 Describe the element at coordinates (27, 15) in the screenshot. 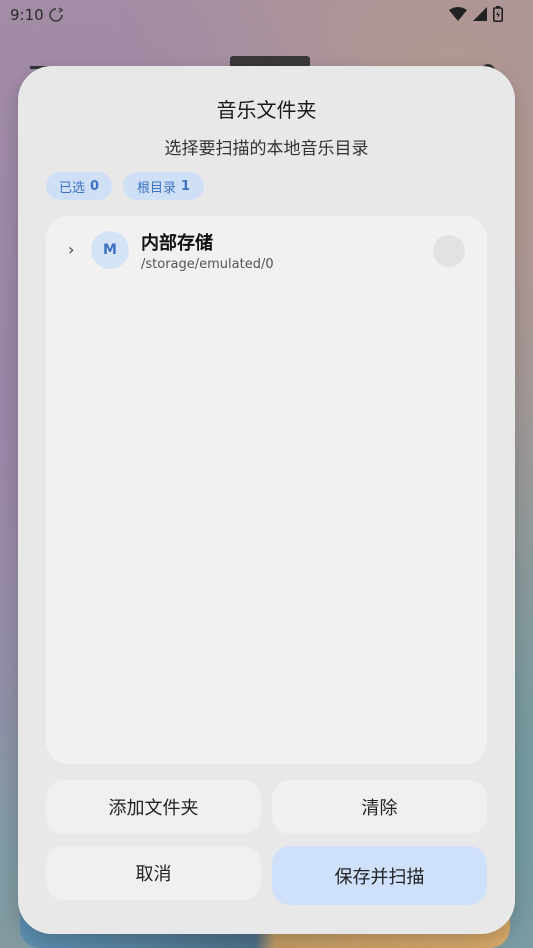

I see `status-time: 9:10` at that location.